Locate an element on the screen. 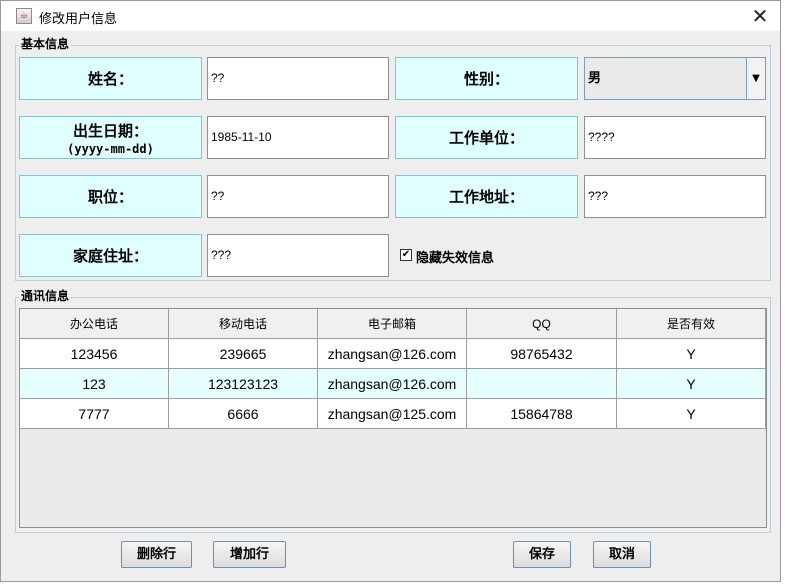  name-label-text: 姓名： is located at coordinates (110, 79).